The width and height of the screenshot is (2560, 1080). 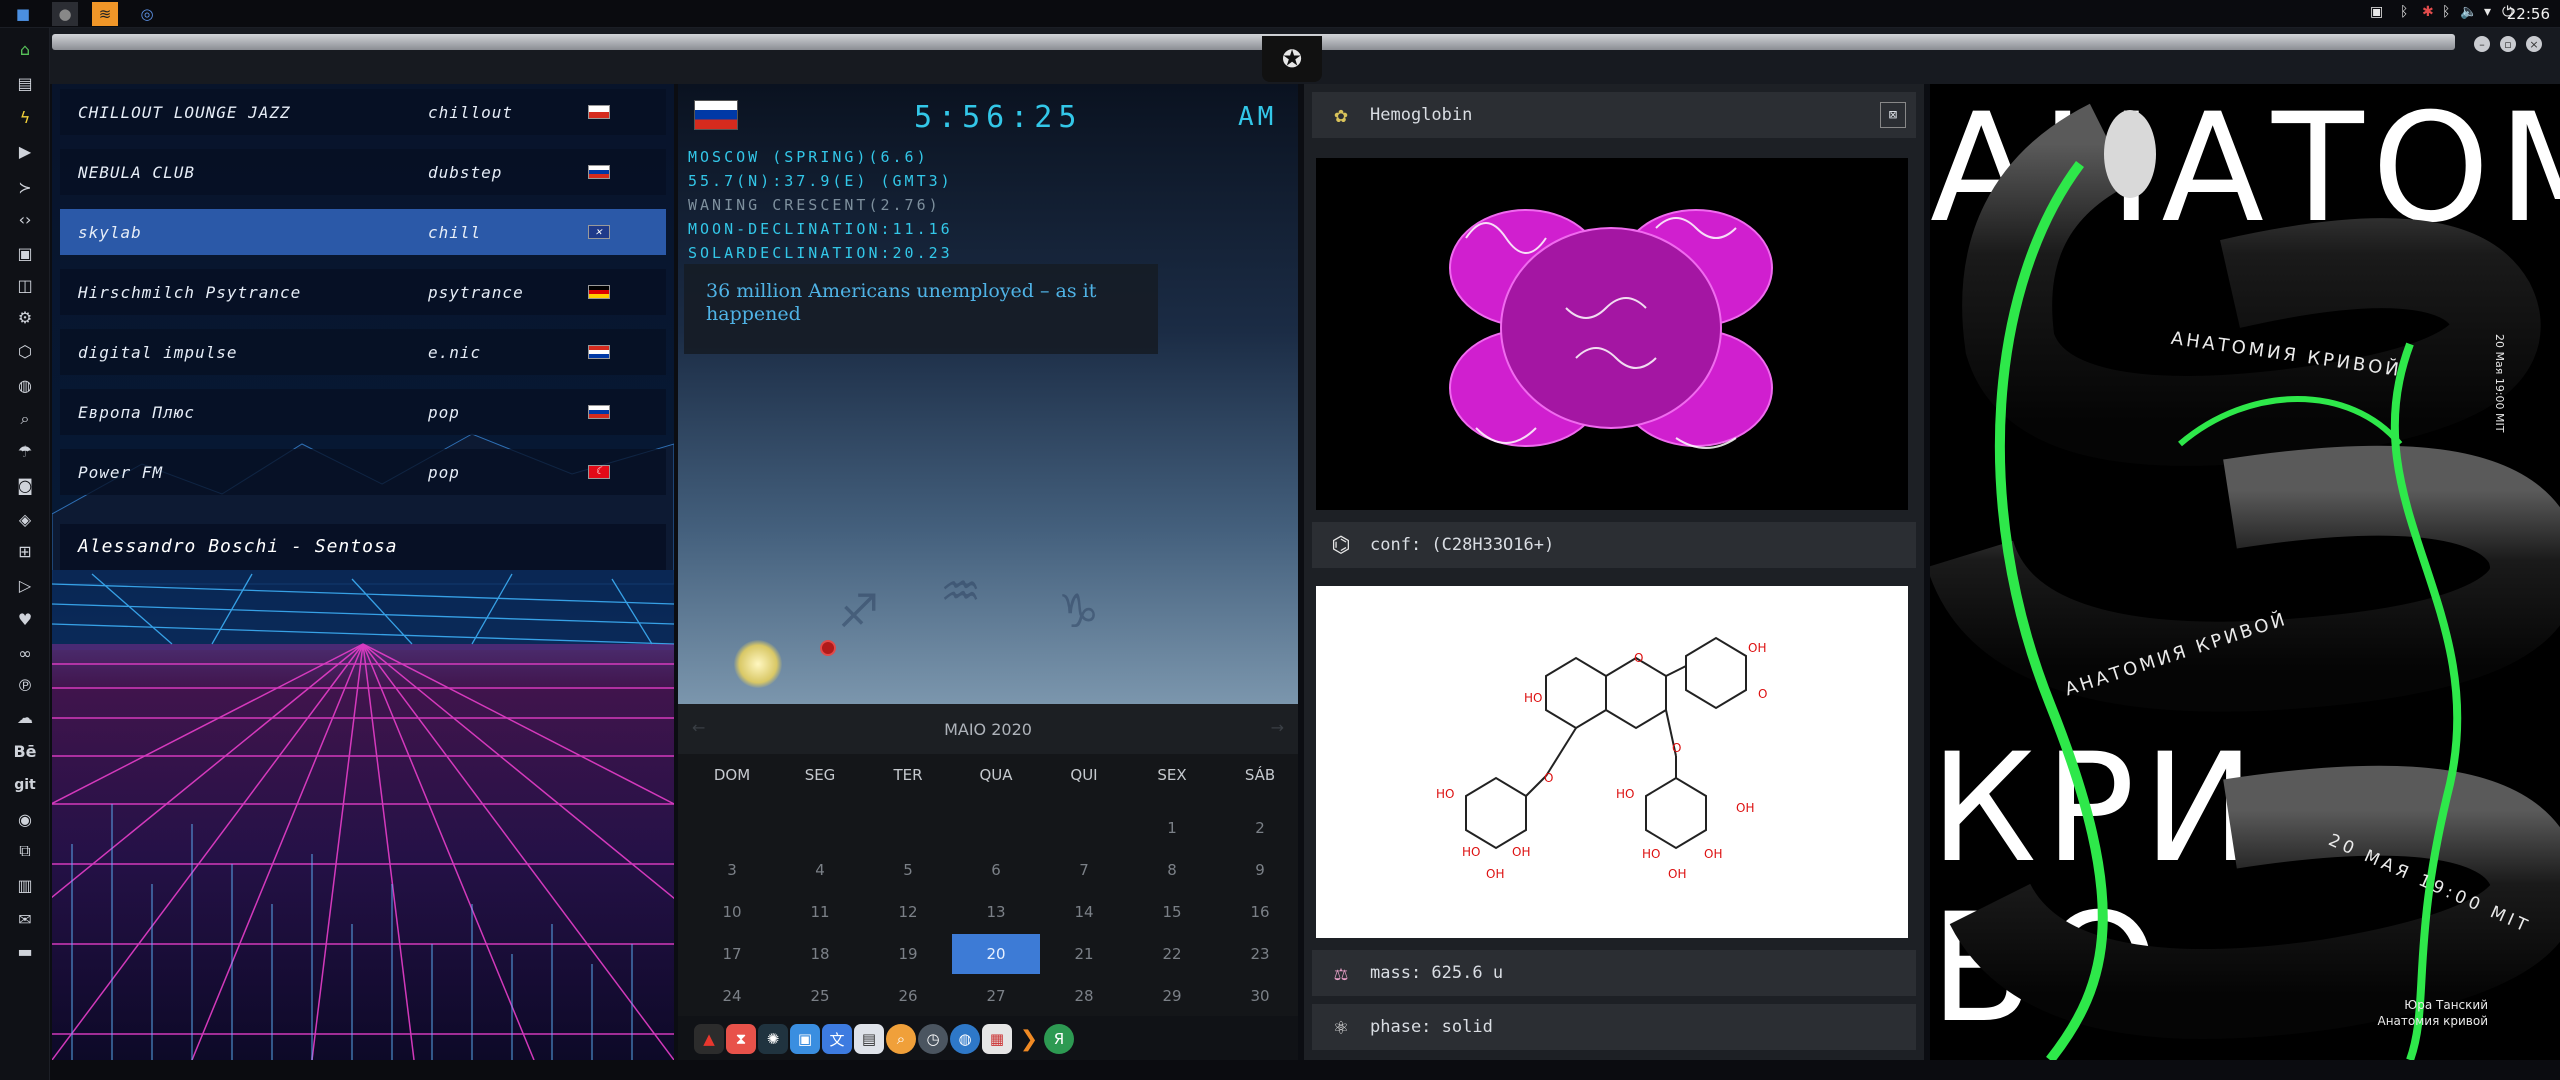 What do you see at coordinates (1172, 828) in the screenshot?
I see `calendar-day: 1` at bounding box center [1172, 828].